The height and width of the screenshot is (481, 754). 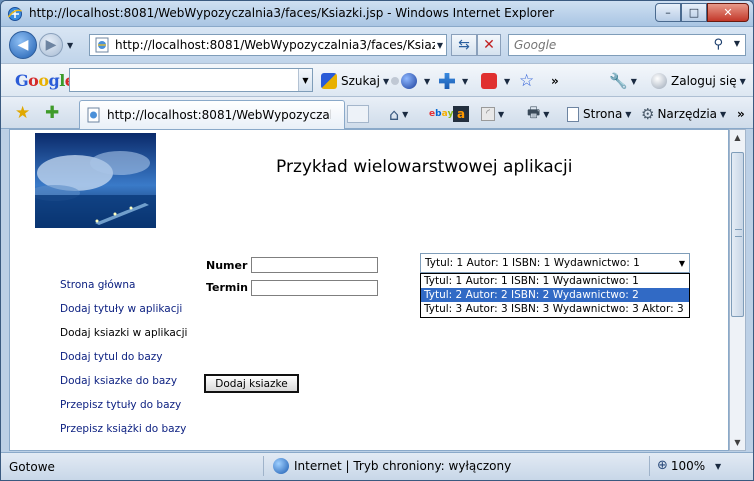 What do you see at coordinates (227, 265) in the screenshot?
I see `numer-label: Numer` at bounding box center [227, 265].